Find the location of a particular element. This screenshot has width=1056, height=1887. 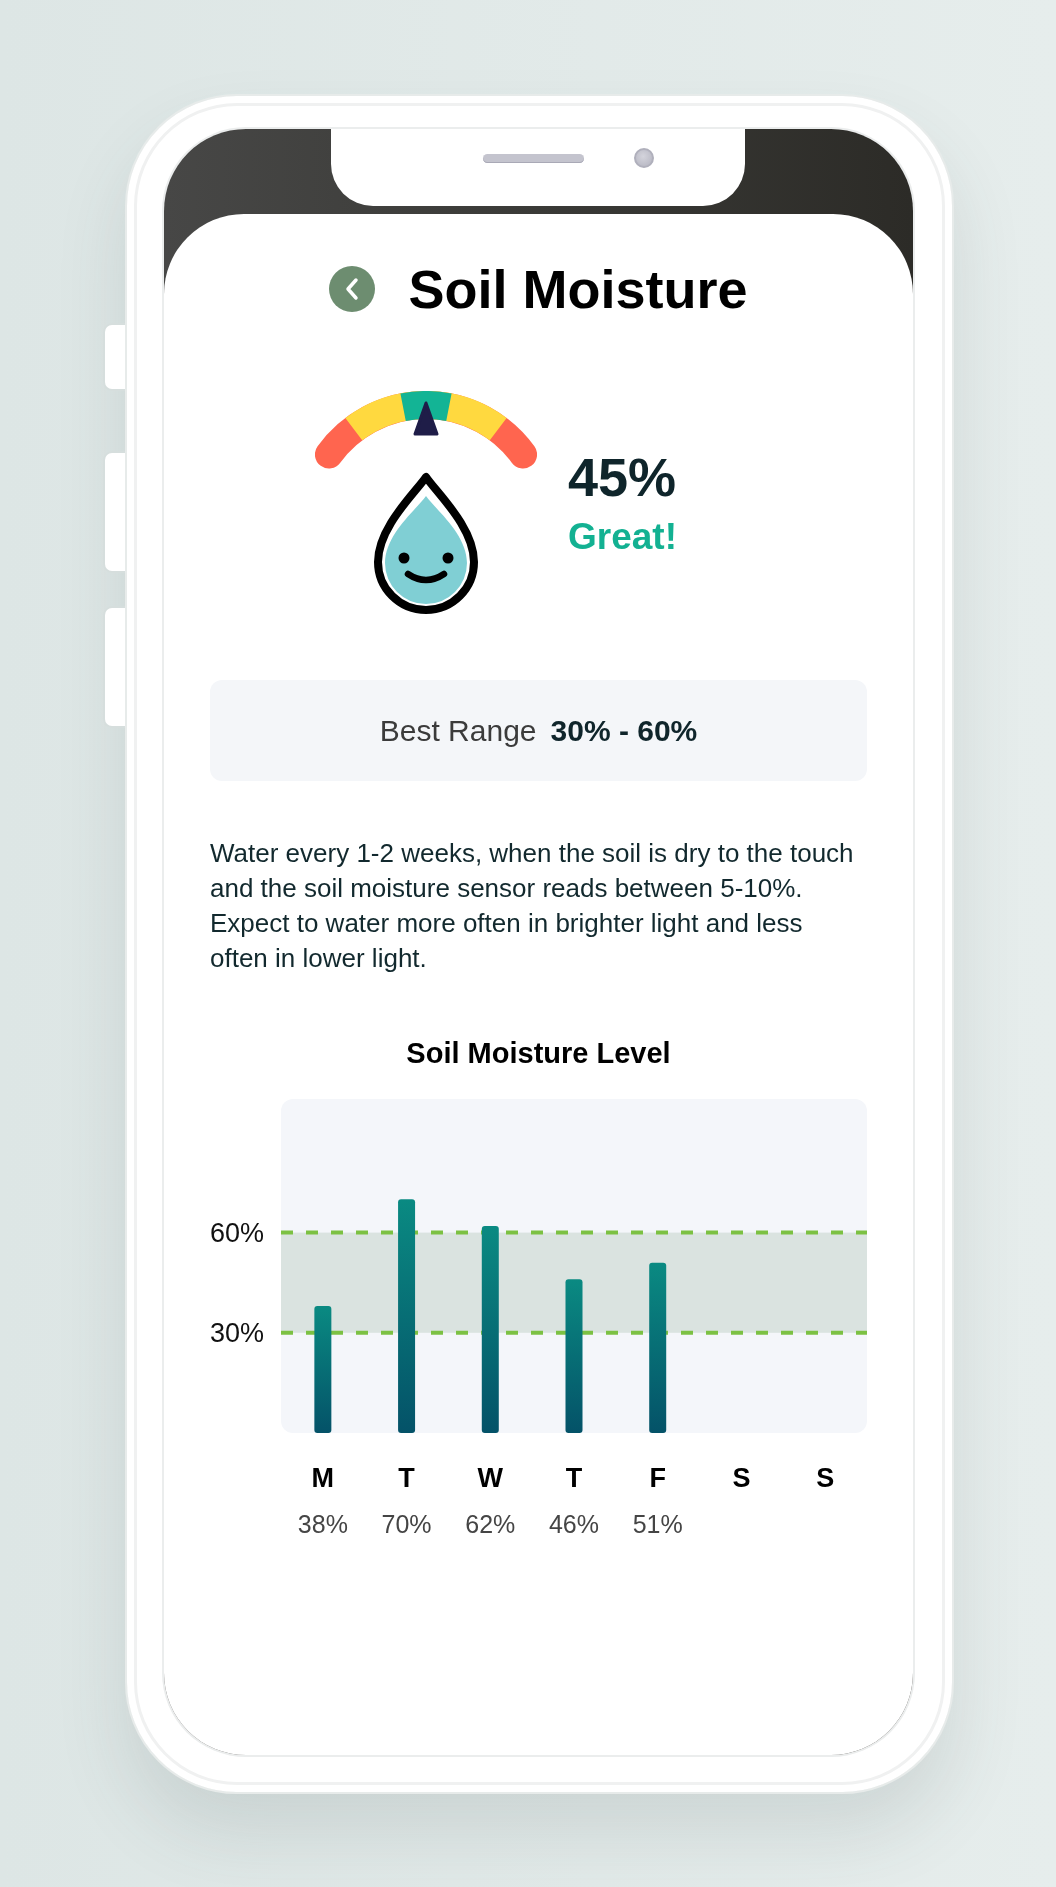

y-axis-label: 30% is located at coordinates (237, 1332).